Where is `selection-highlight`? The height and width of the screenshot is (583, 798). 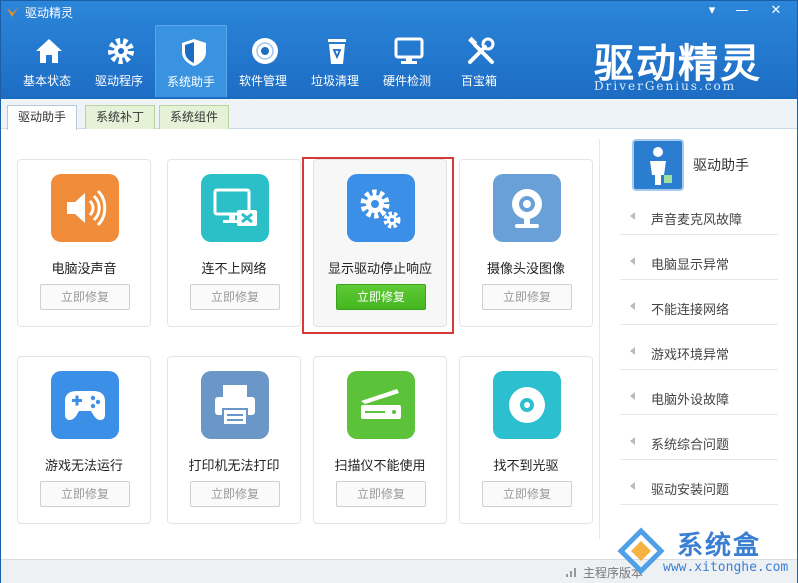 selection-highlight is located at coordinates (378, 245).